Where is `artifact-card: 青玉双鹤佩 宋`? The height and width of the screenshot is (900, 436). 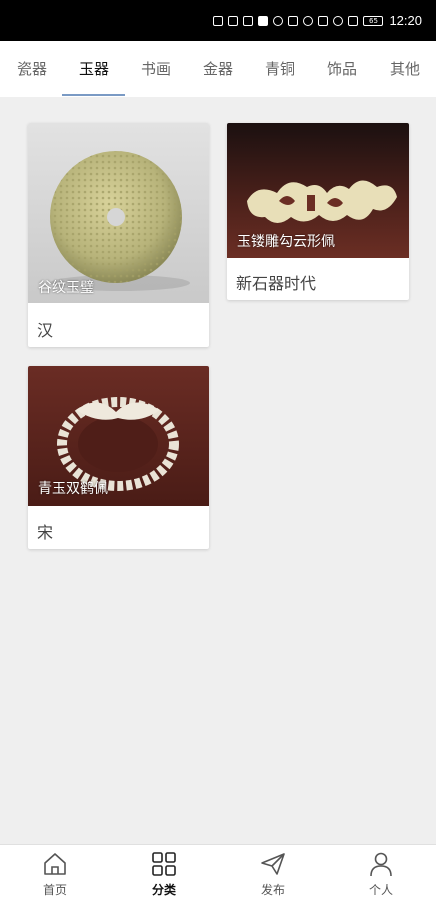
artifact-card: 青玉双鹤佩 宋 is located at coordinates (118, 457).